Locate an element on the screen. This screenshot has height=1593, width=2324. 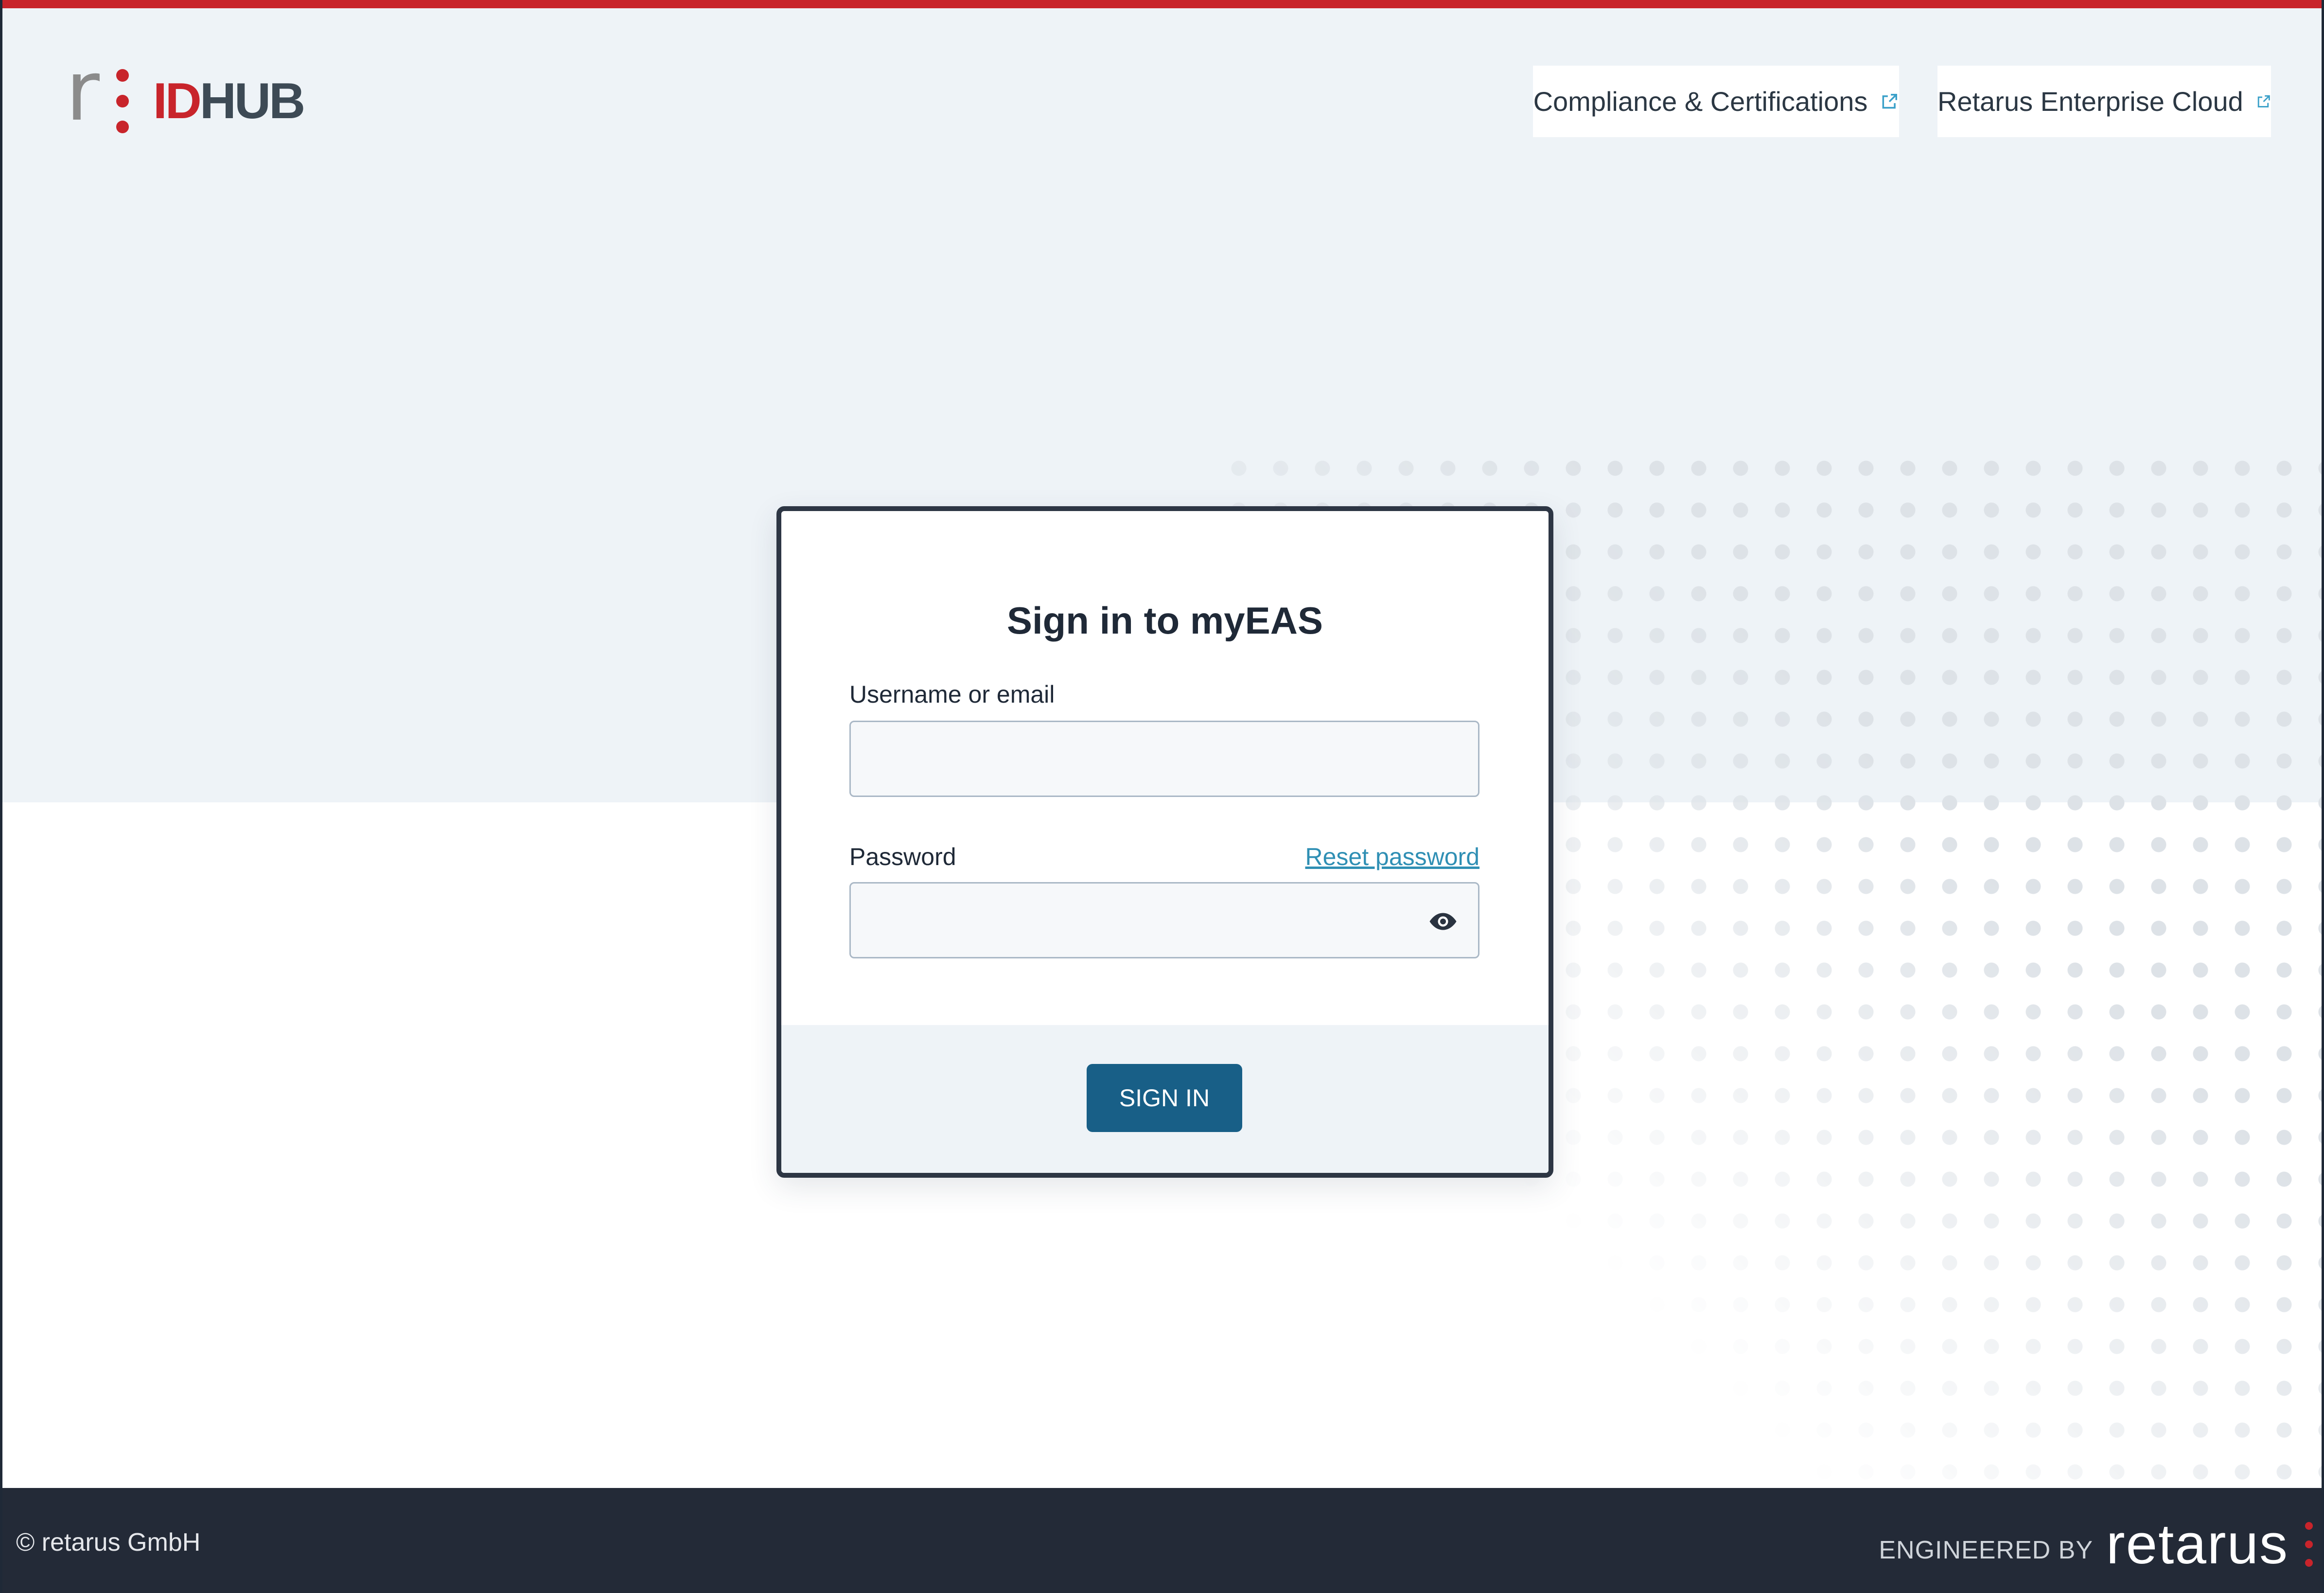
compliance-certifications-link: Compliance & Certifications is located at coordinates (1716, 102).